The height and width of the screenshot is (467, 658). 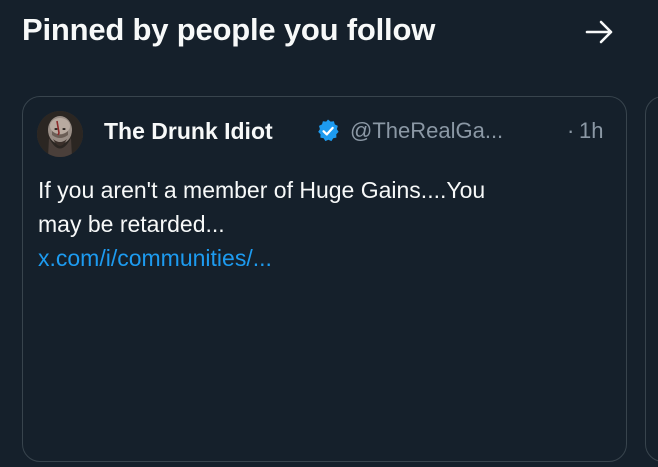 What do you see at coordinates (328, 131) in the screenshot?
I see `verified-badge-icon` at bounding box center [328, 131].